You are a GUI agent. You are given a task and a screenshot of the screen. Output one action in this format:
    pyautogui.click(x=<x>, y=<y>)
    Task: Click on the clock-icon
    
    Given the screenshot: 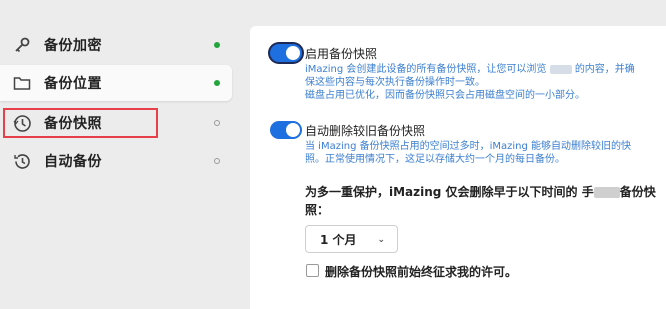 What is the action you would take?
    pyautogui.click(x=22, y=161)
    